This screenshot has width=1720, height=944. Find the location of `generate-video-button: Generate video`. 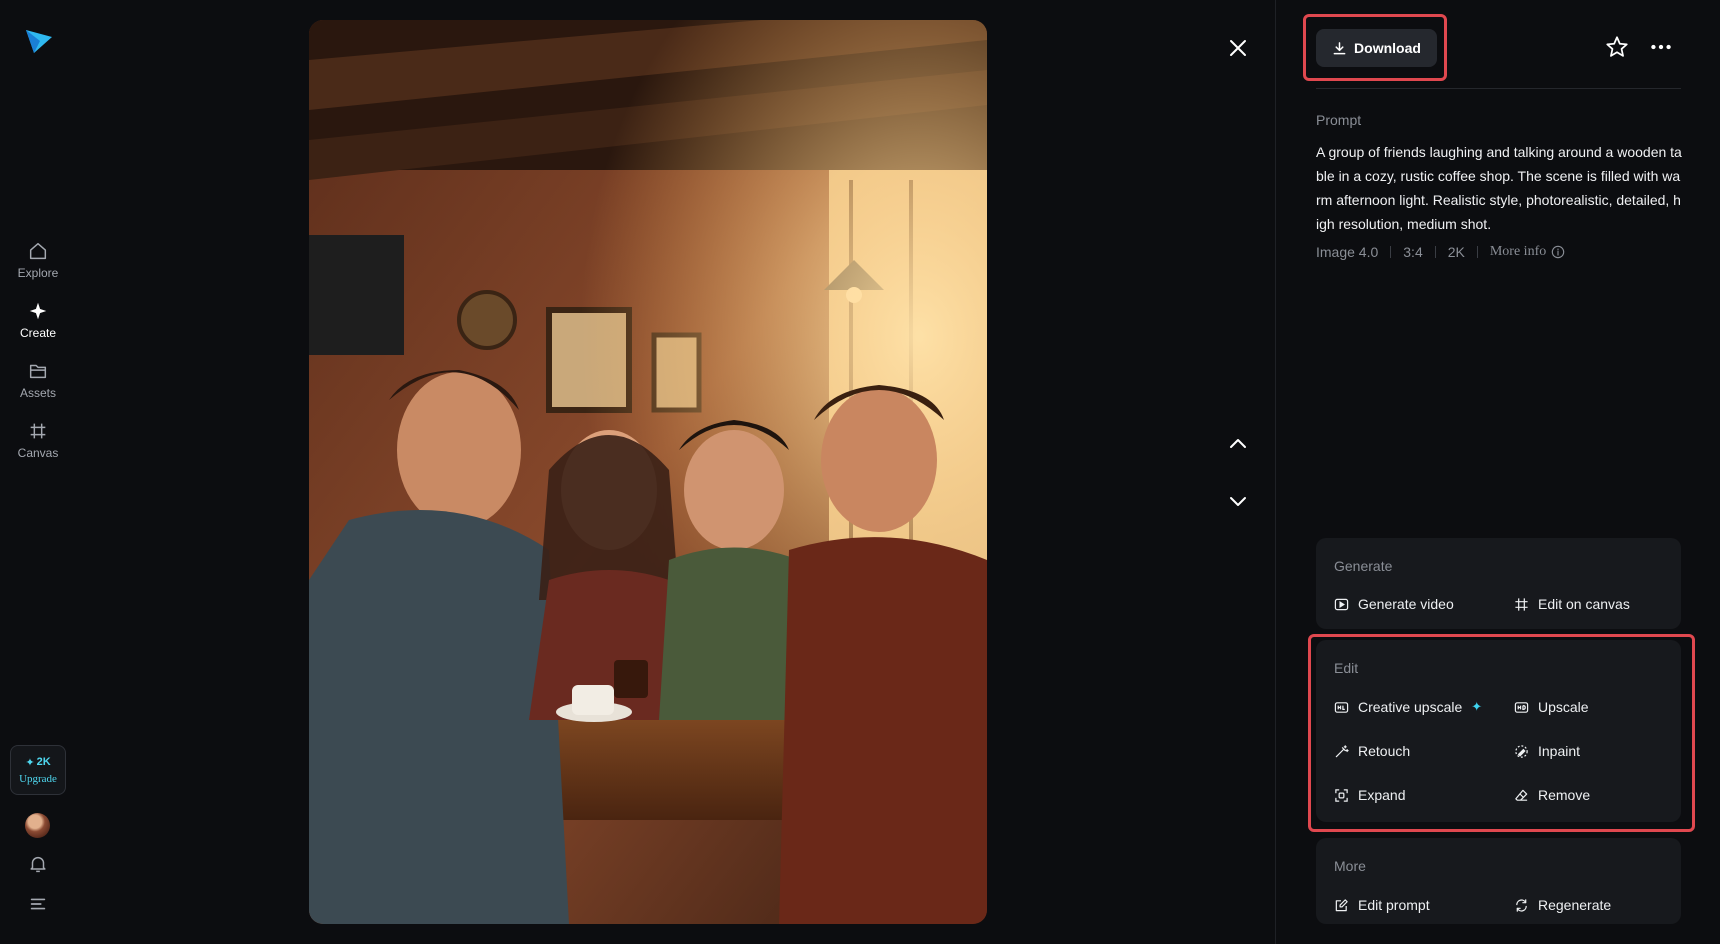

generate-video-button: Generate video is located at coordinates (1394, 604).